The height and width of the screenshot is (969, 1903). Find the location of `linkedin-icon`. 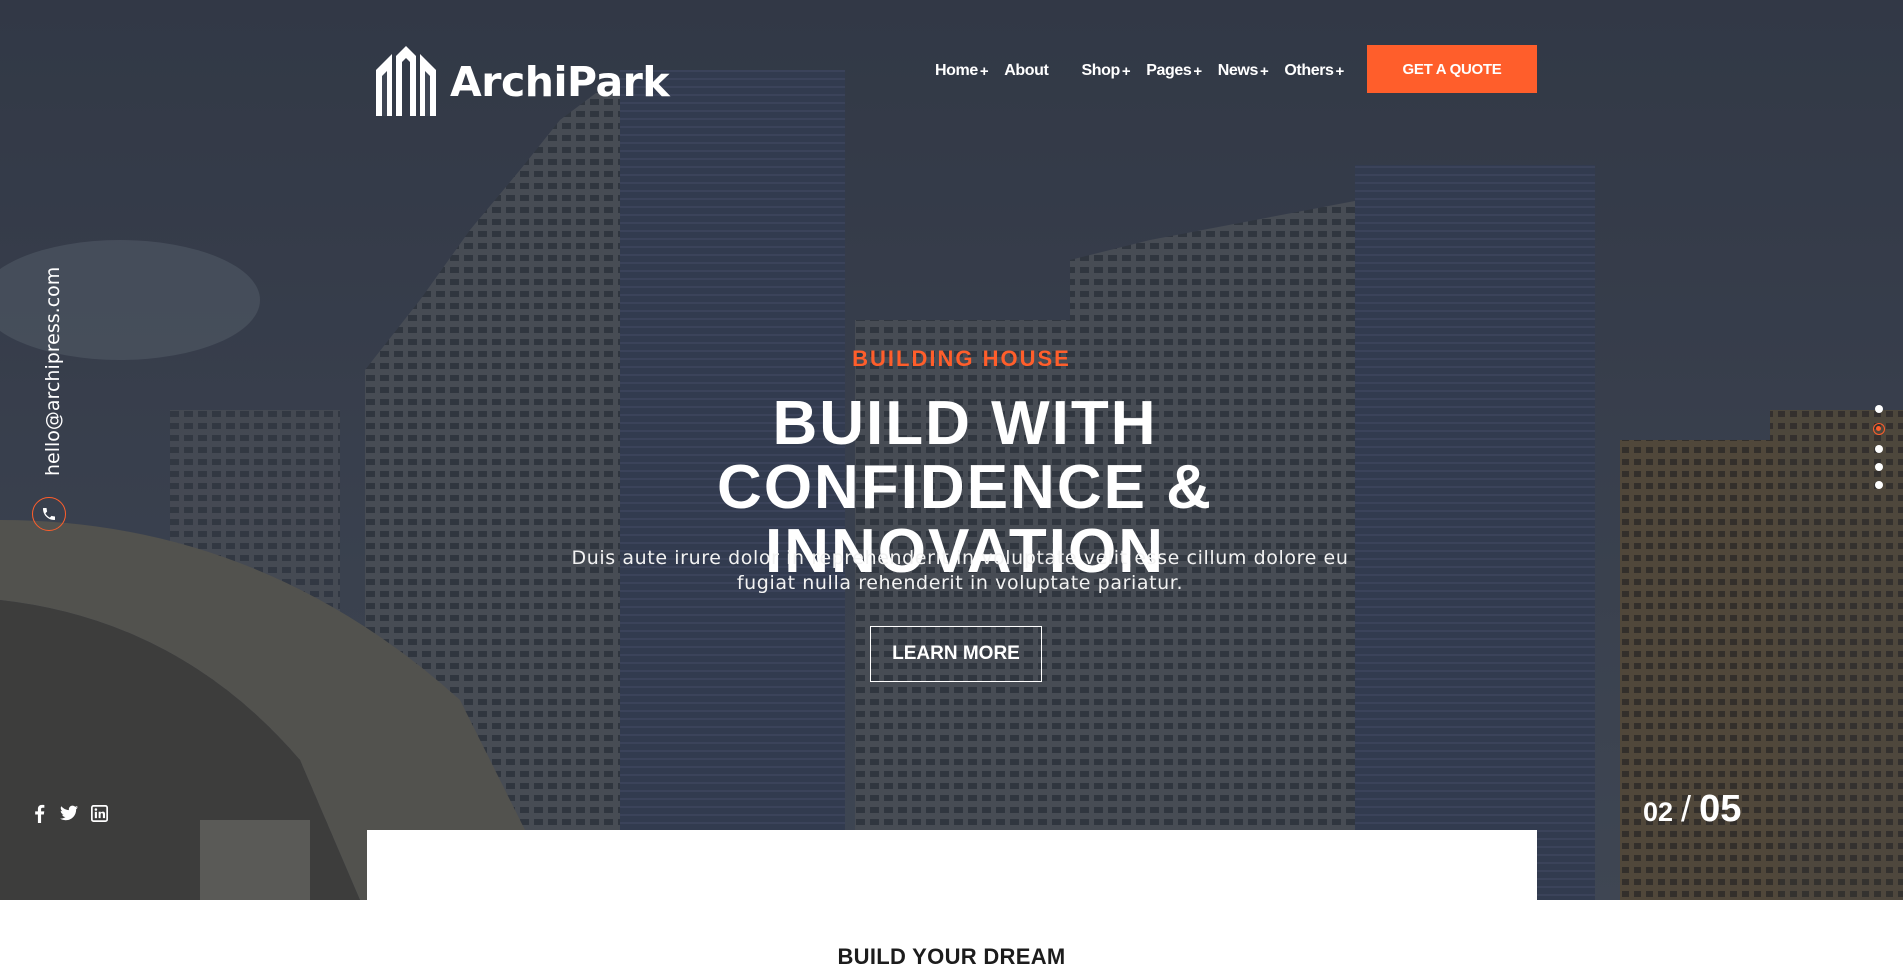

linkedin-icon is located at coordinates (99, 813).